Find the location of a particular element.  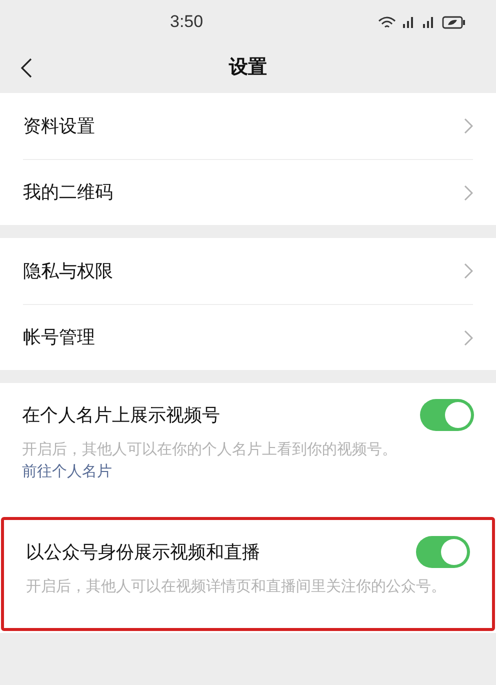

back-icon is located at coordinates (26, 68).